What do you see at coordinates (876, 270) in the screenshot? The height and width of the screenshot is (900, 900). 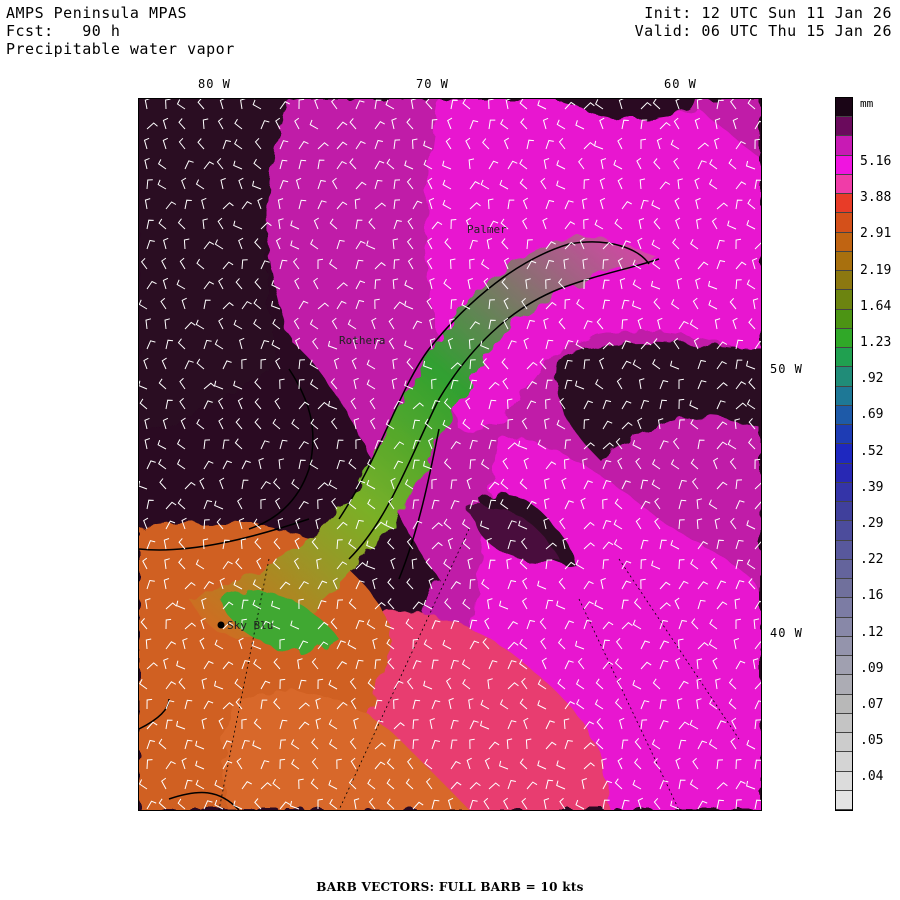 I see `colorbar-label: 2.19` at bounding box center [876, 270].